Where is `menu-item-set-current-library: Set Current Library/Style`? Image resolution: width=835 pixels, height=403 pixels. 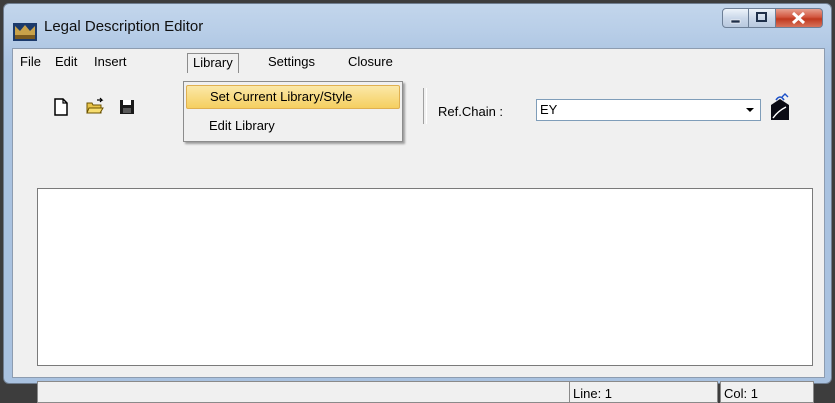 menu-item-set-current-library: Set Current Library/Style is located at coordinates (293, 97).